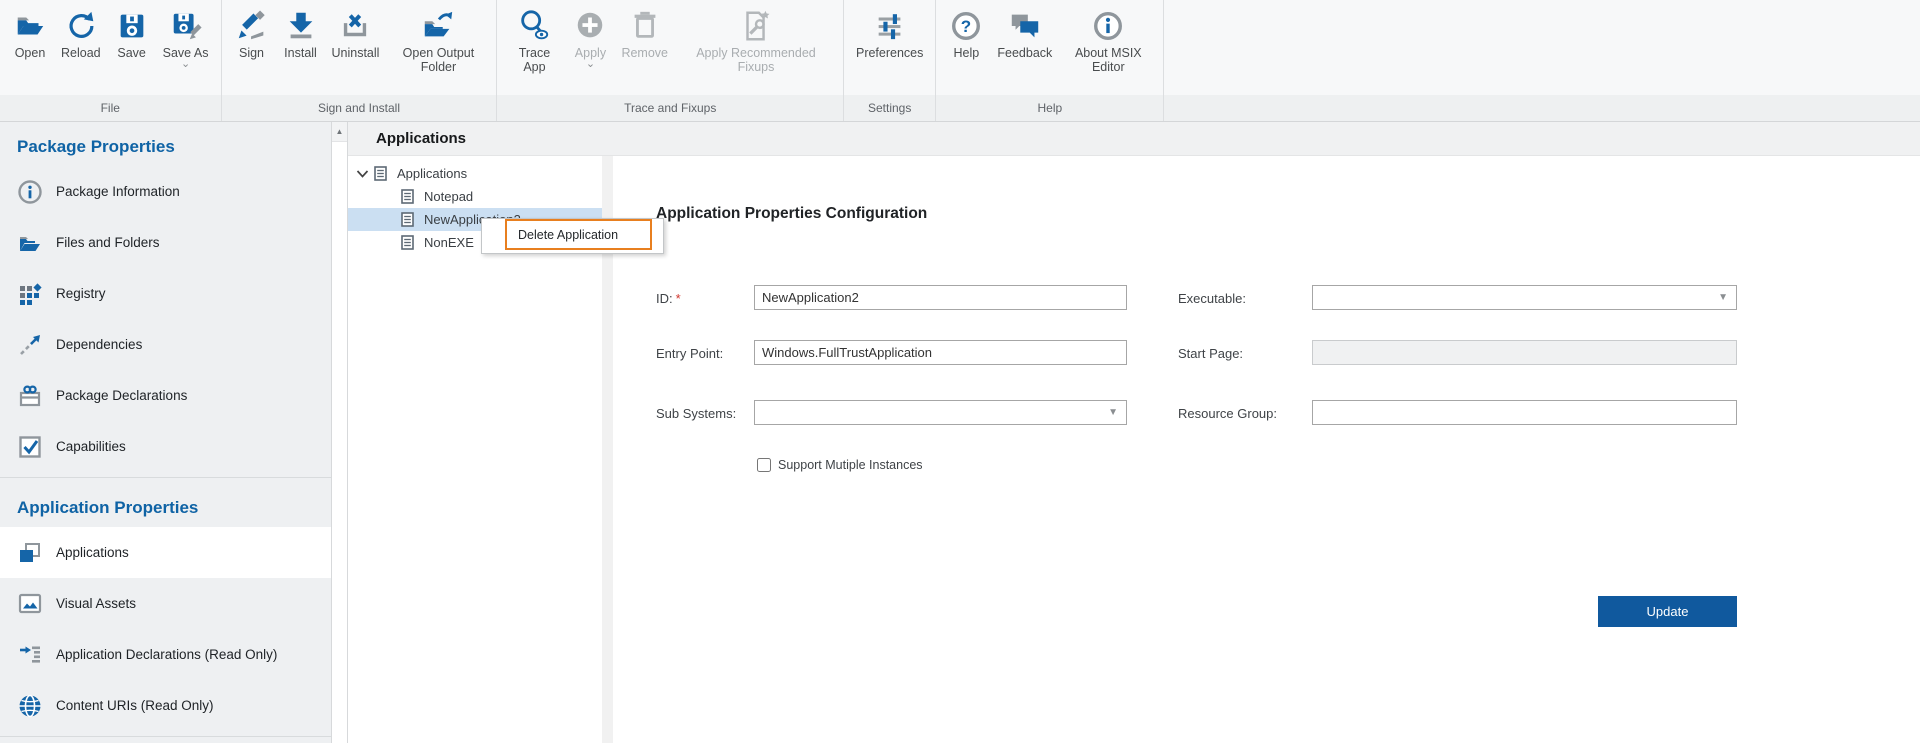 This screenshot has height=743, width=1920. What do you see at coordinates (362, 174) in the screenshot?
I see `chevron-down-icon` at bounding box center [362, 174].